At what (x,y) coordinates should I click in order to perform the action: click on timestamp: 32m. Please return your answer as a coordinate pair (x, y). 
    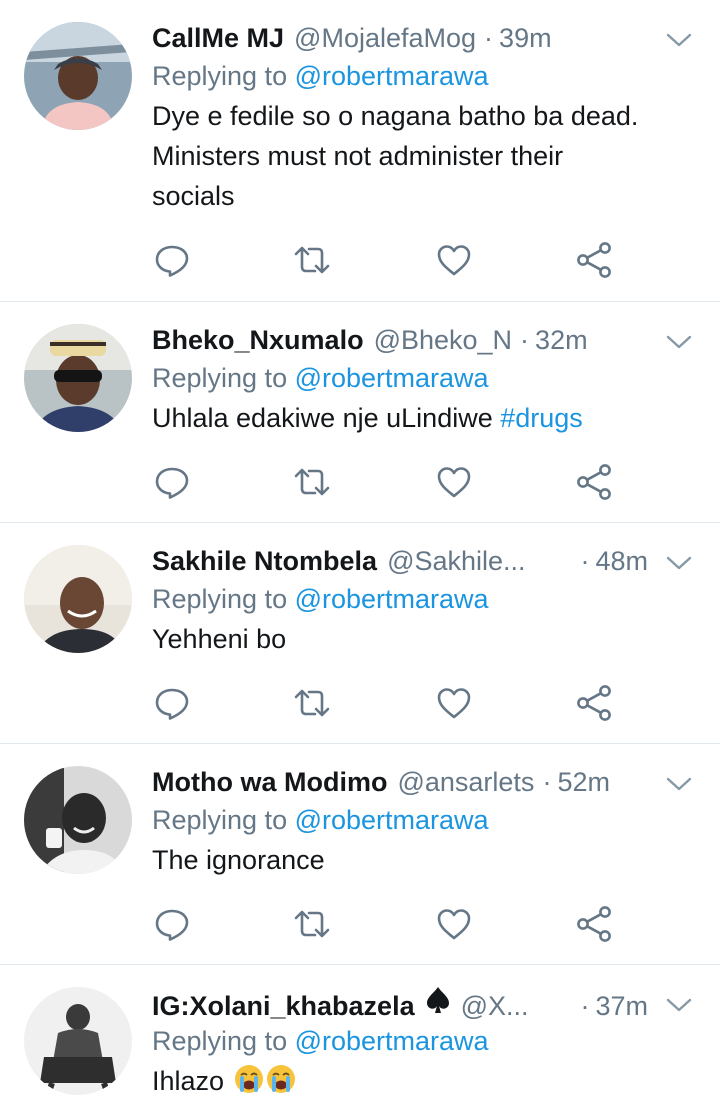
    Looking at the image, I should click on (561, 340).